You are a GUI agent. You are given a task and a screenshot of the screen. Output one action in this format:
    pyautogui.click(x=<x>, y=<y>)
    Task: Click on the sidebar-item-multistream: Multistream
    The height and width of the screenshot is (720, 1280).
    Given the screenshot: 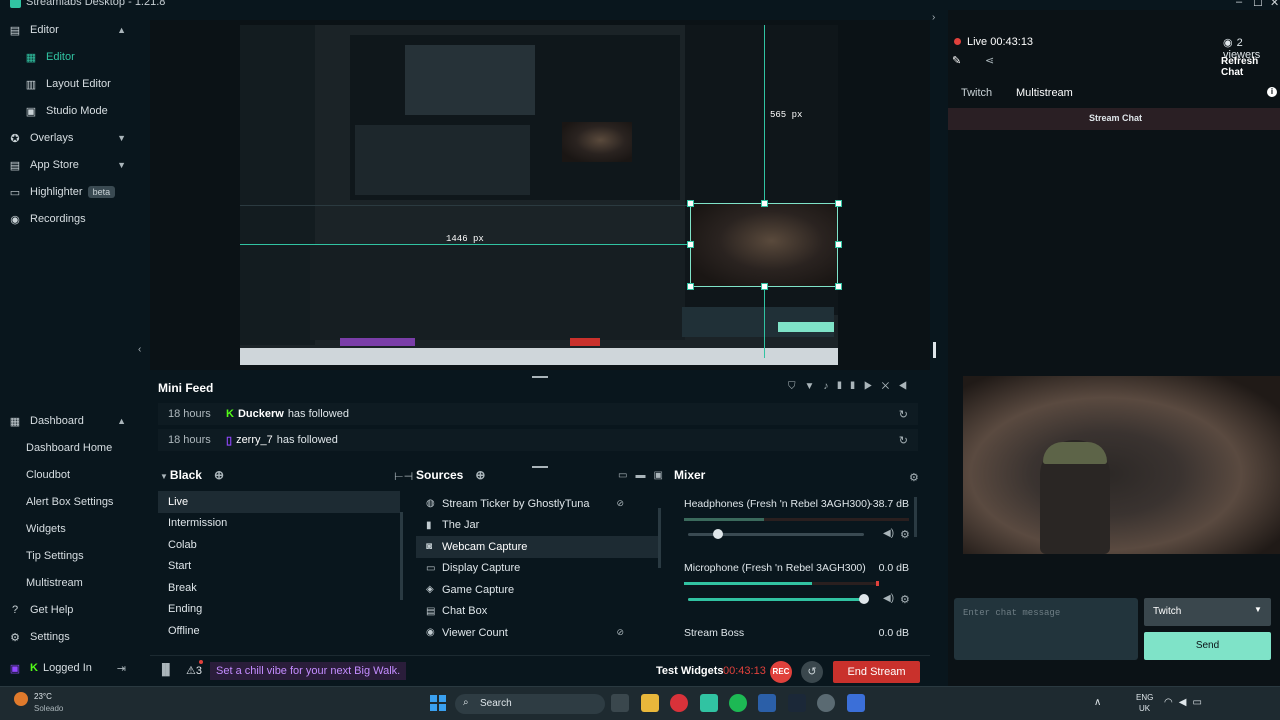 What is the action you would take?
    pyautogui.click(x=70, y=583)
    